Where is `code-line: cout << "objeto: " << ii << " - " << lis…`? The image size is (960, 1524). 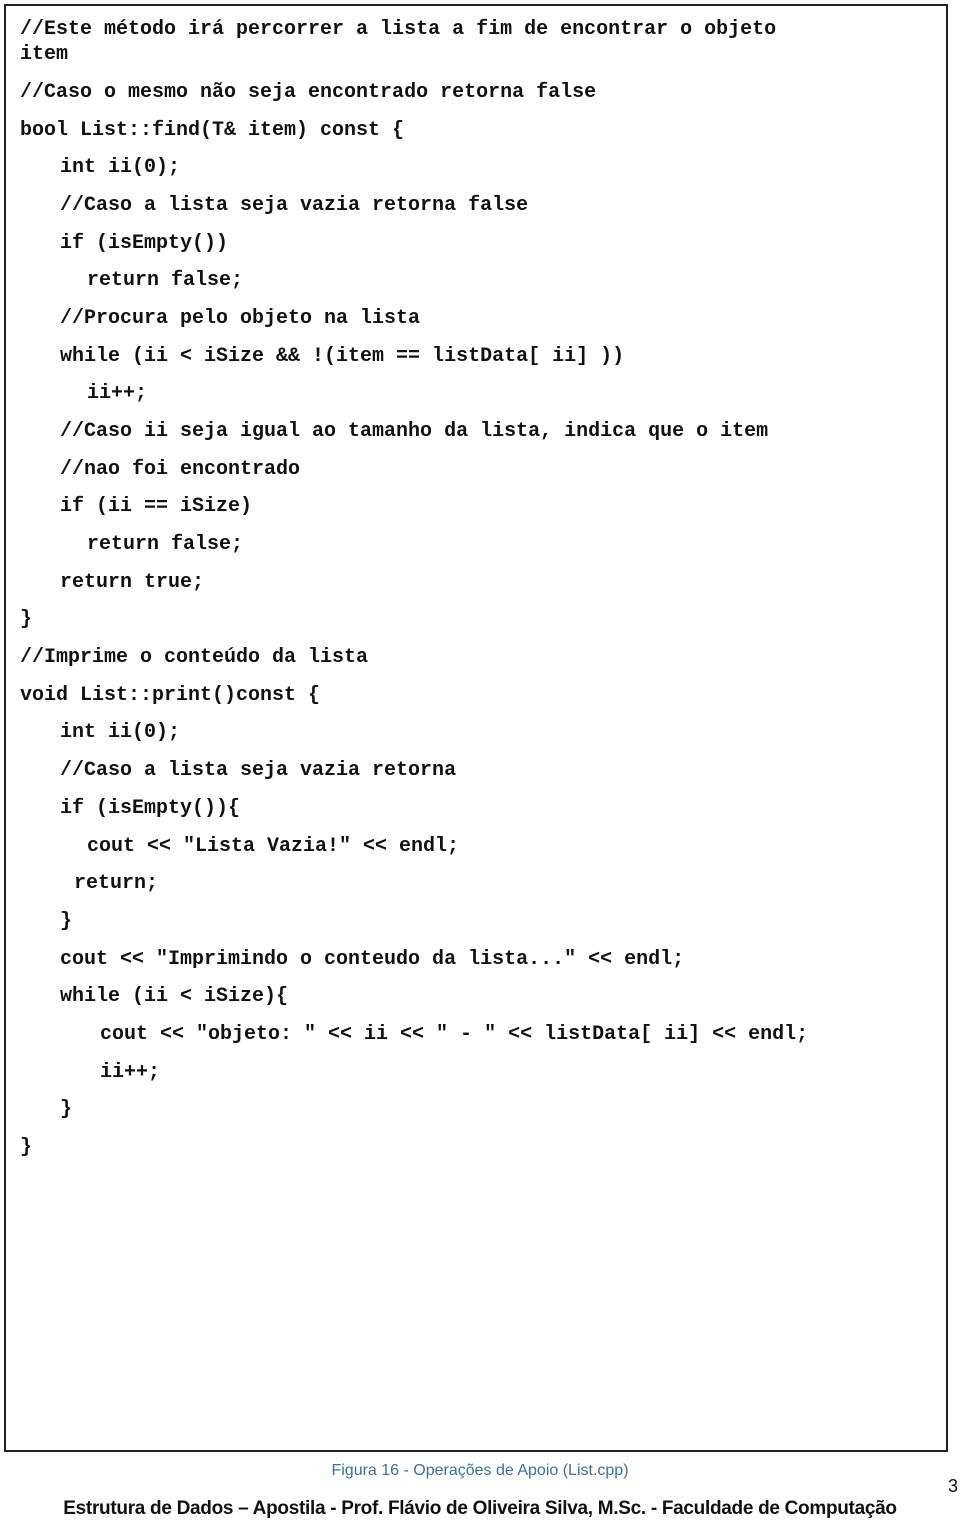 code-line: cout << "objeto: " << ii << " - " << lis… is located at coordinates (454, 1034).